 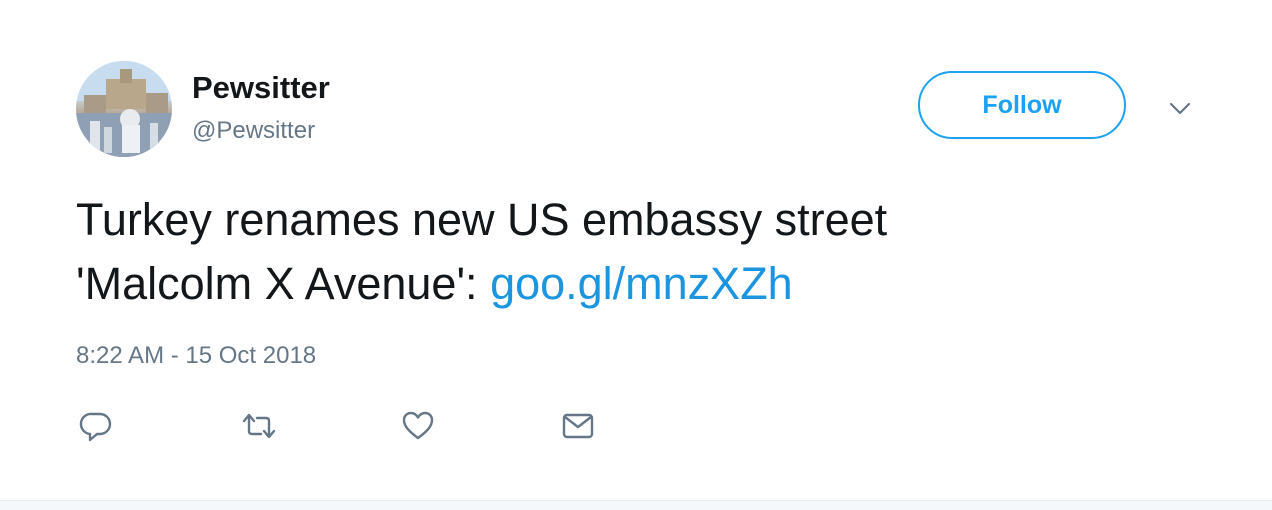 I want to click on retweet-button, so click(x=259, y=426).